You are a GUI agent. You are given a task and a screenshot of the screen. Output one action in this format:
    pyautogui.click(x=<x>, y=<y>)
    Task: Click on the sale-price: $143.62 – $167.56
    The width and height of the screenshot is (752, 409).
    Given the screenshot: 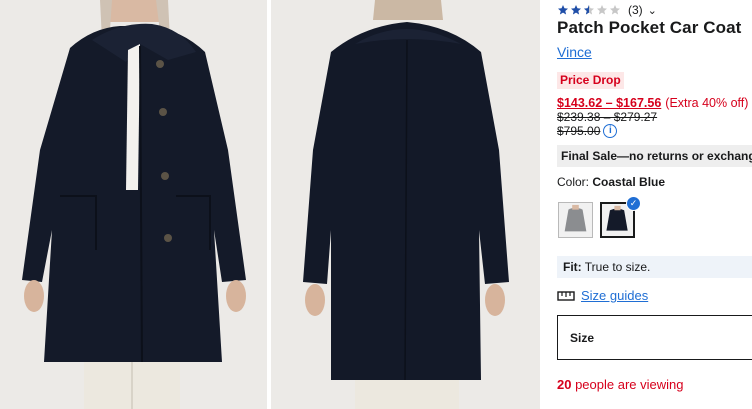 What is the action you would take?
    pyautogui.click(x=609, y=103)
    